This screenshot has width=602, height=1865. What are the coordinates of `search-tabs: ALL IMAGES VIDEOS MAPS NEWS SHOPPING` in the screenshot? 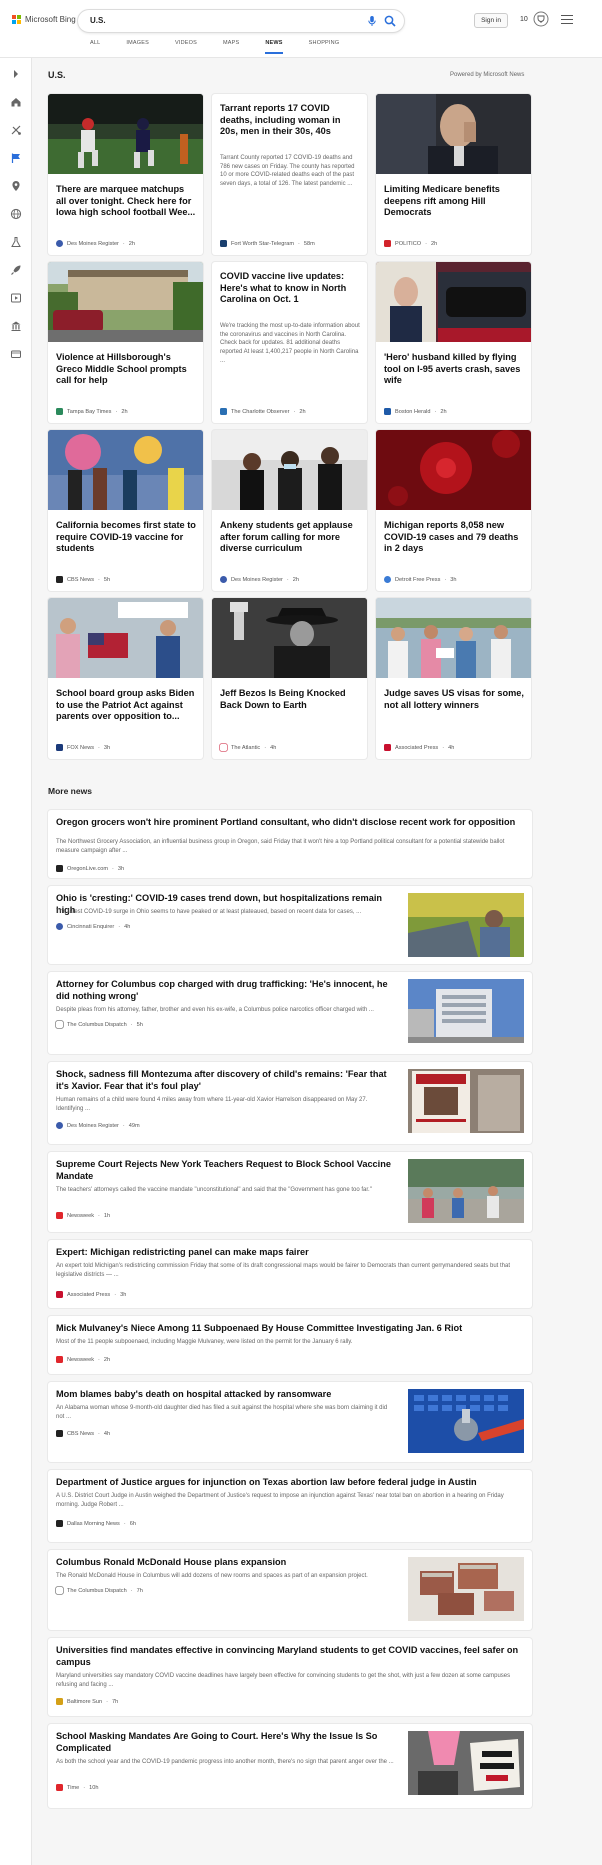 It's located at (227, 47).